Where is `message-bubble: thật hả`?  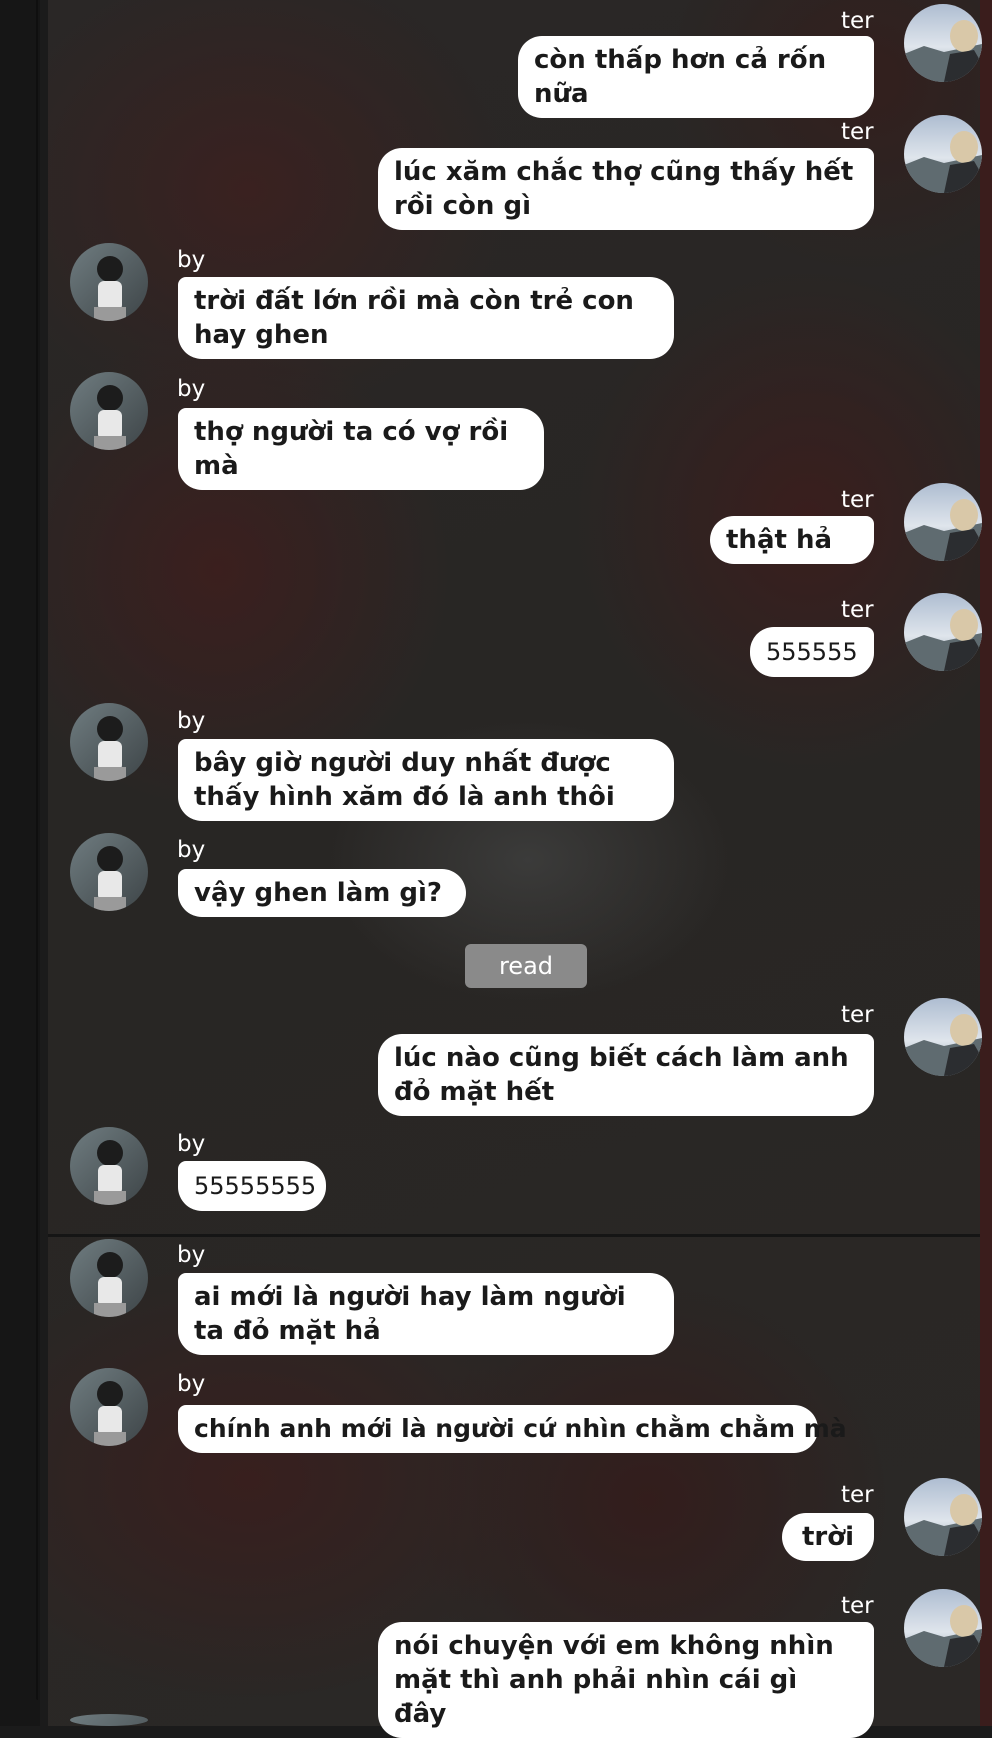
message-bubble: thật hả is located at coordinates (792, 540).